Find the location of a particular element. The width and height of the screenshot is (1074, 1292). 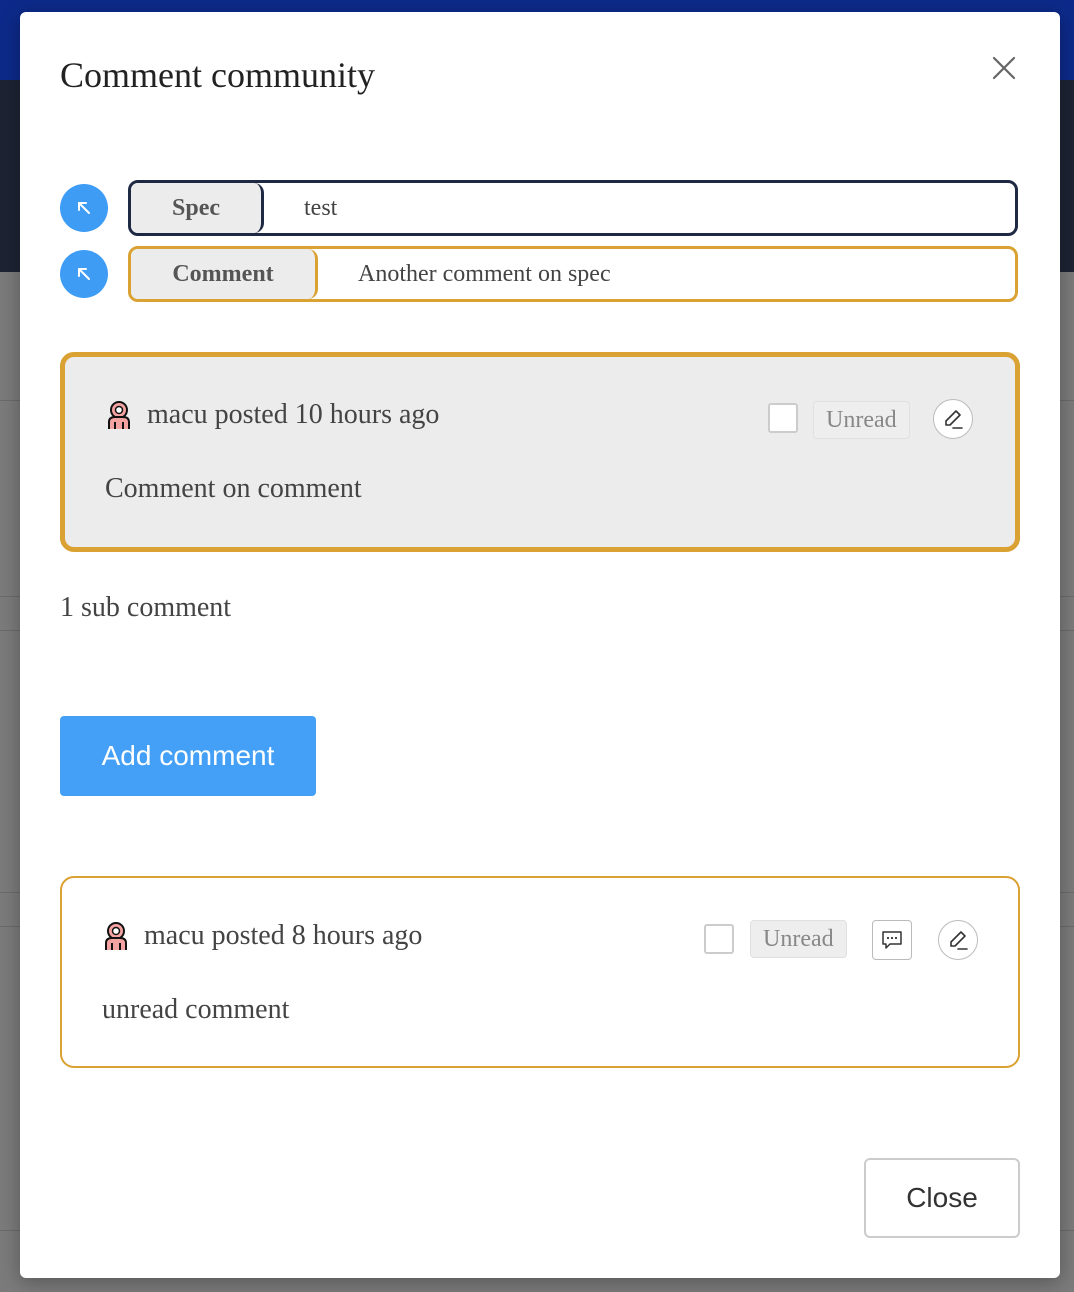

comment-body: Comment on comment is located at coordinates (233, 488).